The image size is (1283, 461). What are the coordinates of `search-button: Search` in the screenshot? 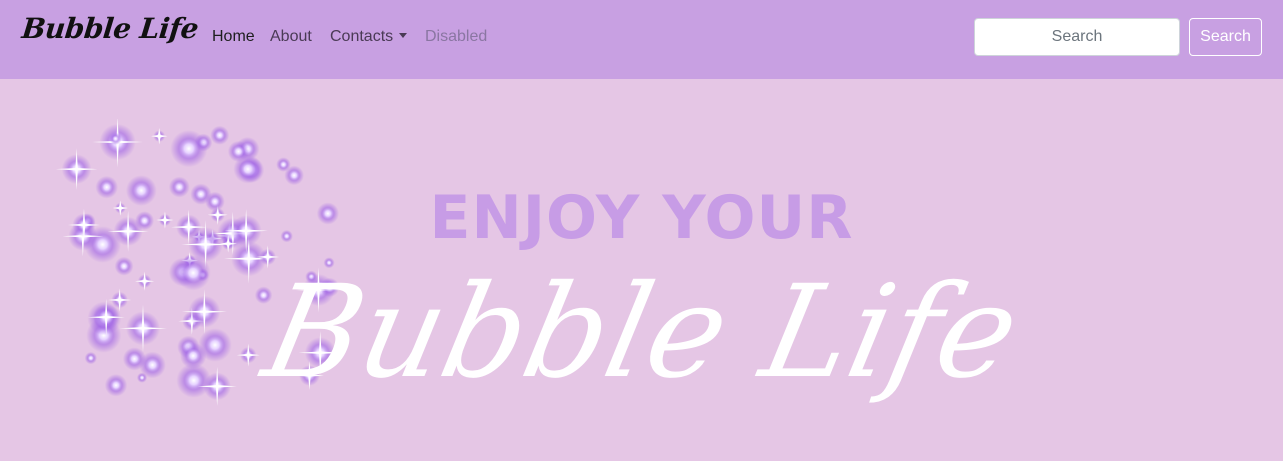 It's located at (1225, 37).